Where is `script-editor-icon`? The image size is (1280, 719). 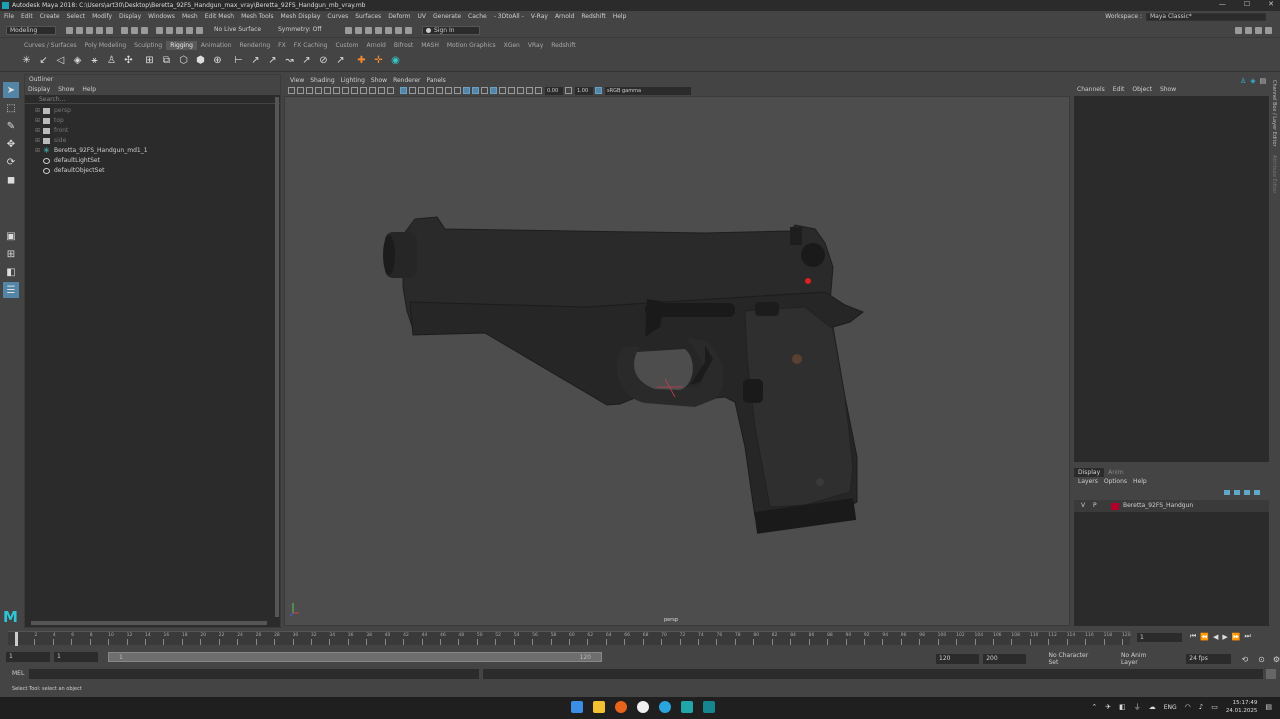
script-editor-icon is located at coordinates (1271, 674).